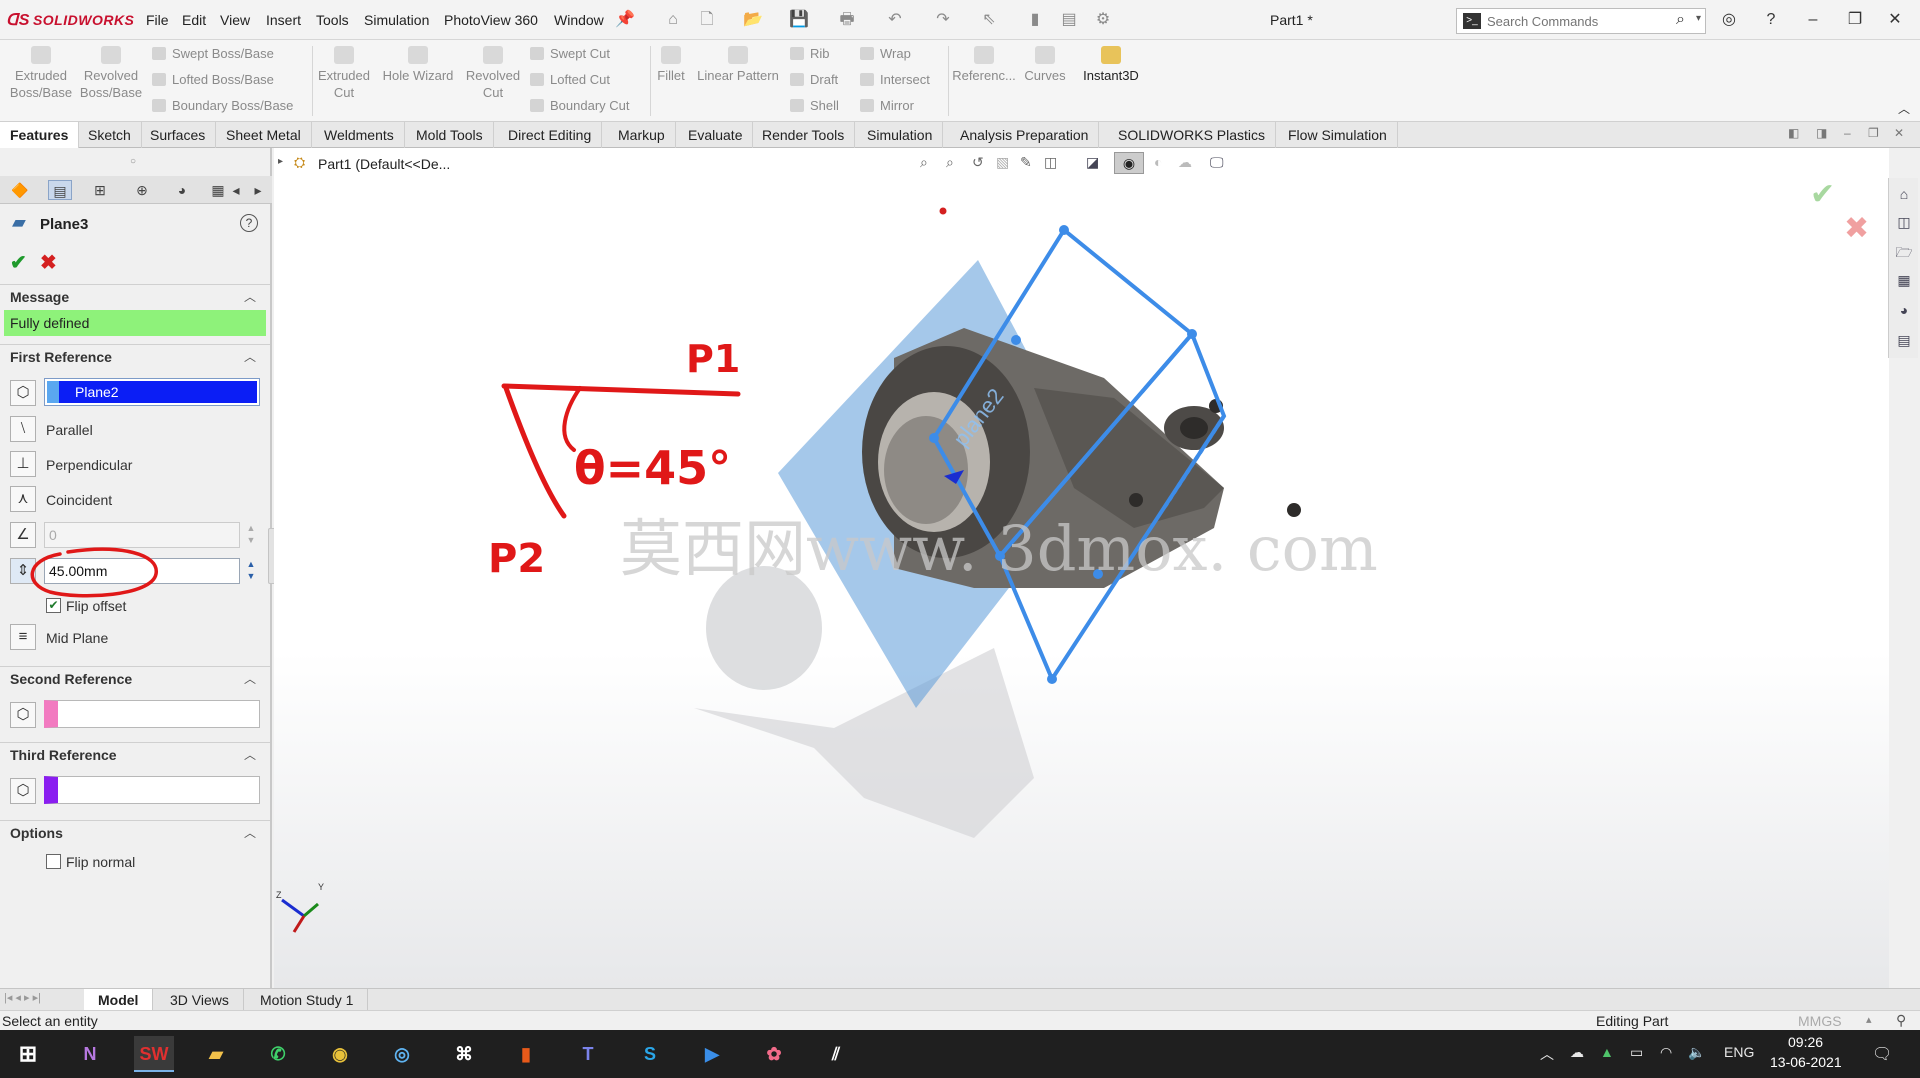  I want to click on pin-icon: 📌, so click(625, 20).